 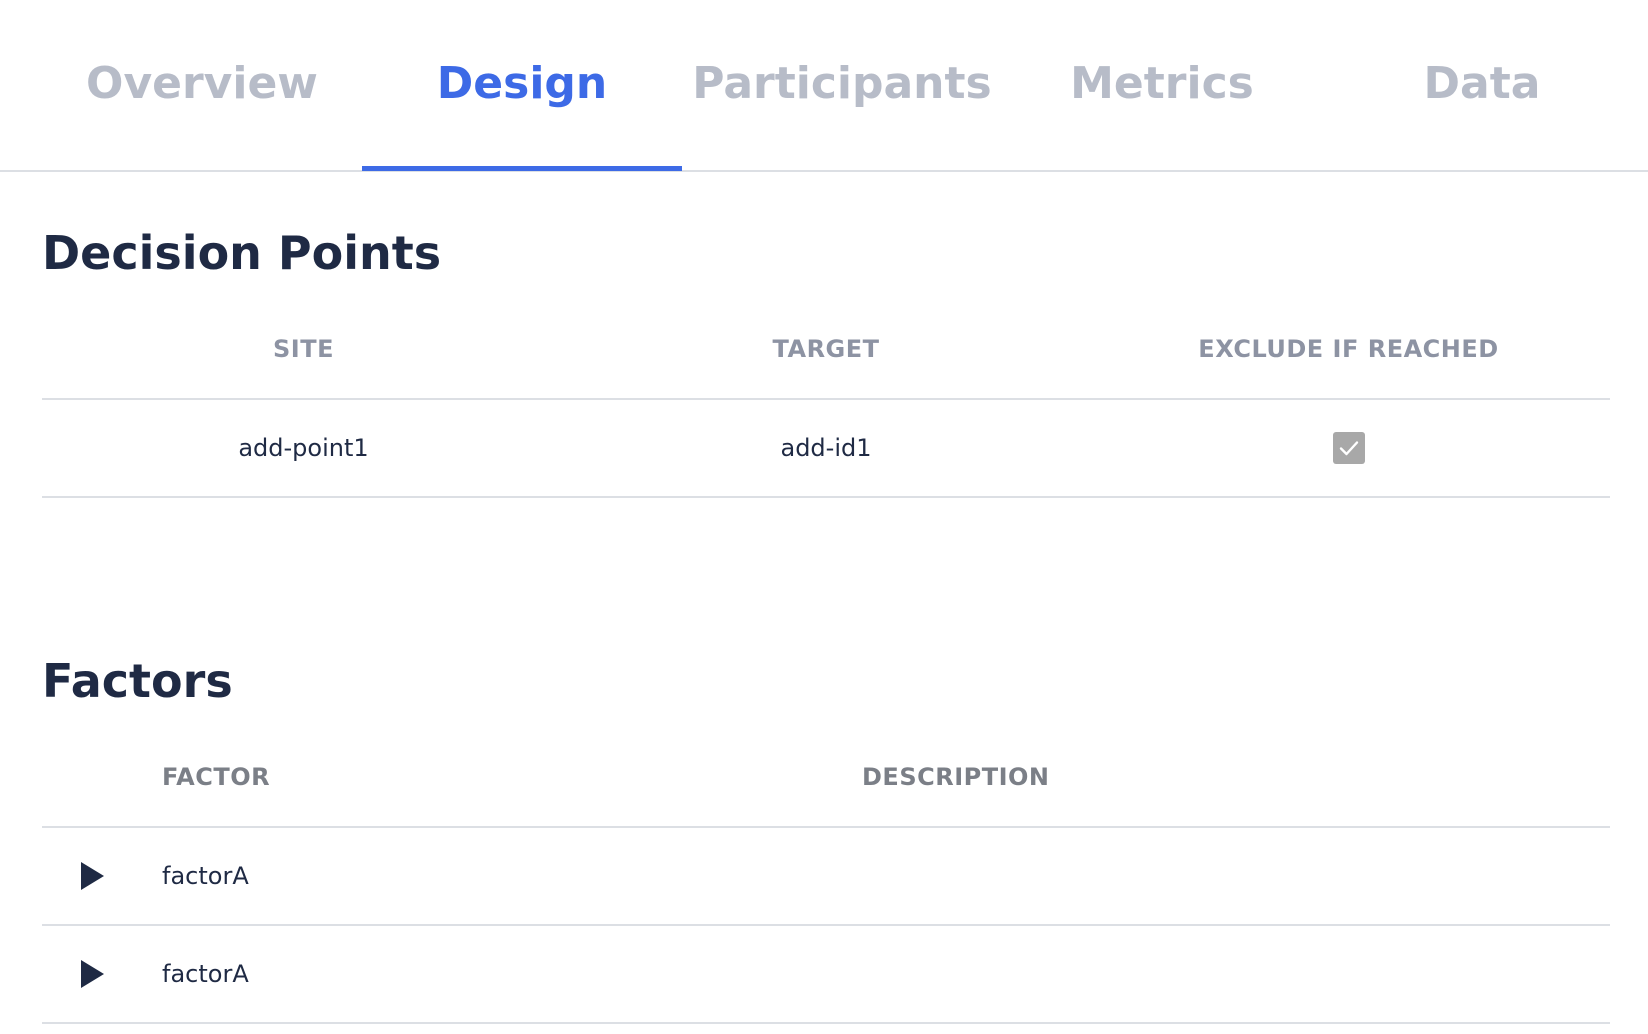 I want to click on decision-points-title: Decision Points, so click(x=242, y=253).